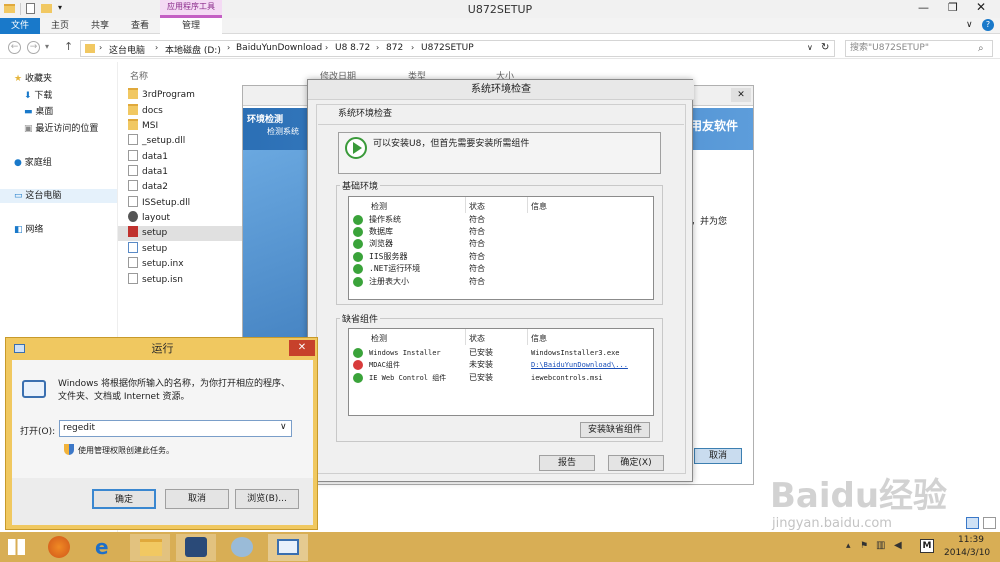 The height and width of the screenshot is (562, 1000). What do you see at coordinates (38, 96) in the screenshot?
I see `nav-downloads: ⬇ 下载` at bounding box center [38, 96].